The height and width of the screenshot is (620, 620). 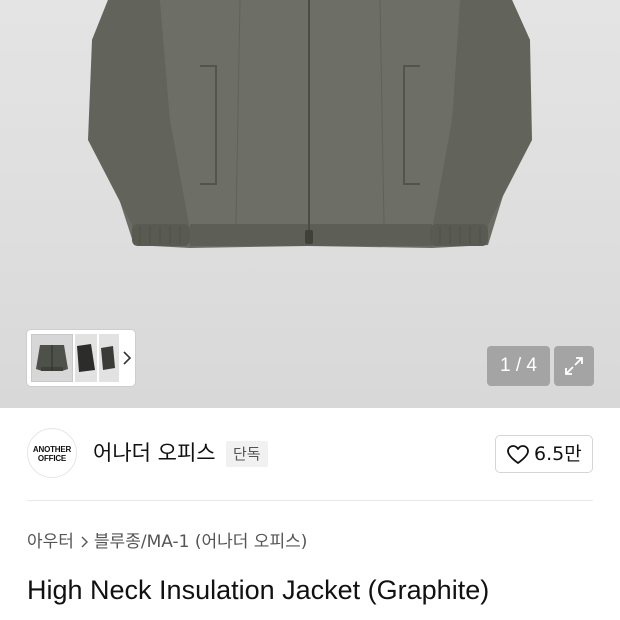 I want to click on brand-logo: ANOTHER OFFICE, so click(x=52, y=453).